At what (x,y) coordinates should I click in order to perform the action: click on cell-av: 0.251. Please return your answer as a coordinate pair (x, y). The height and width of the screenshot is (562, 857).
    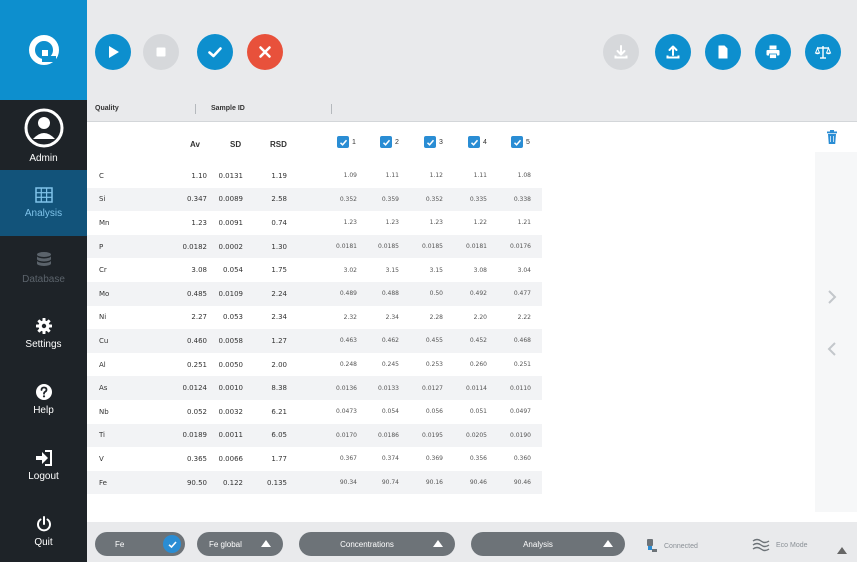
    Looking at the image, I should click on (196, 364).